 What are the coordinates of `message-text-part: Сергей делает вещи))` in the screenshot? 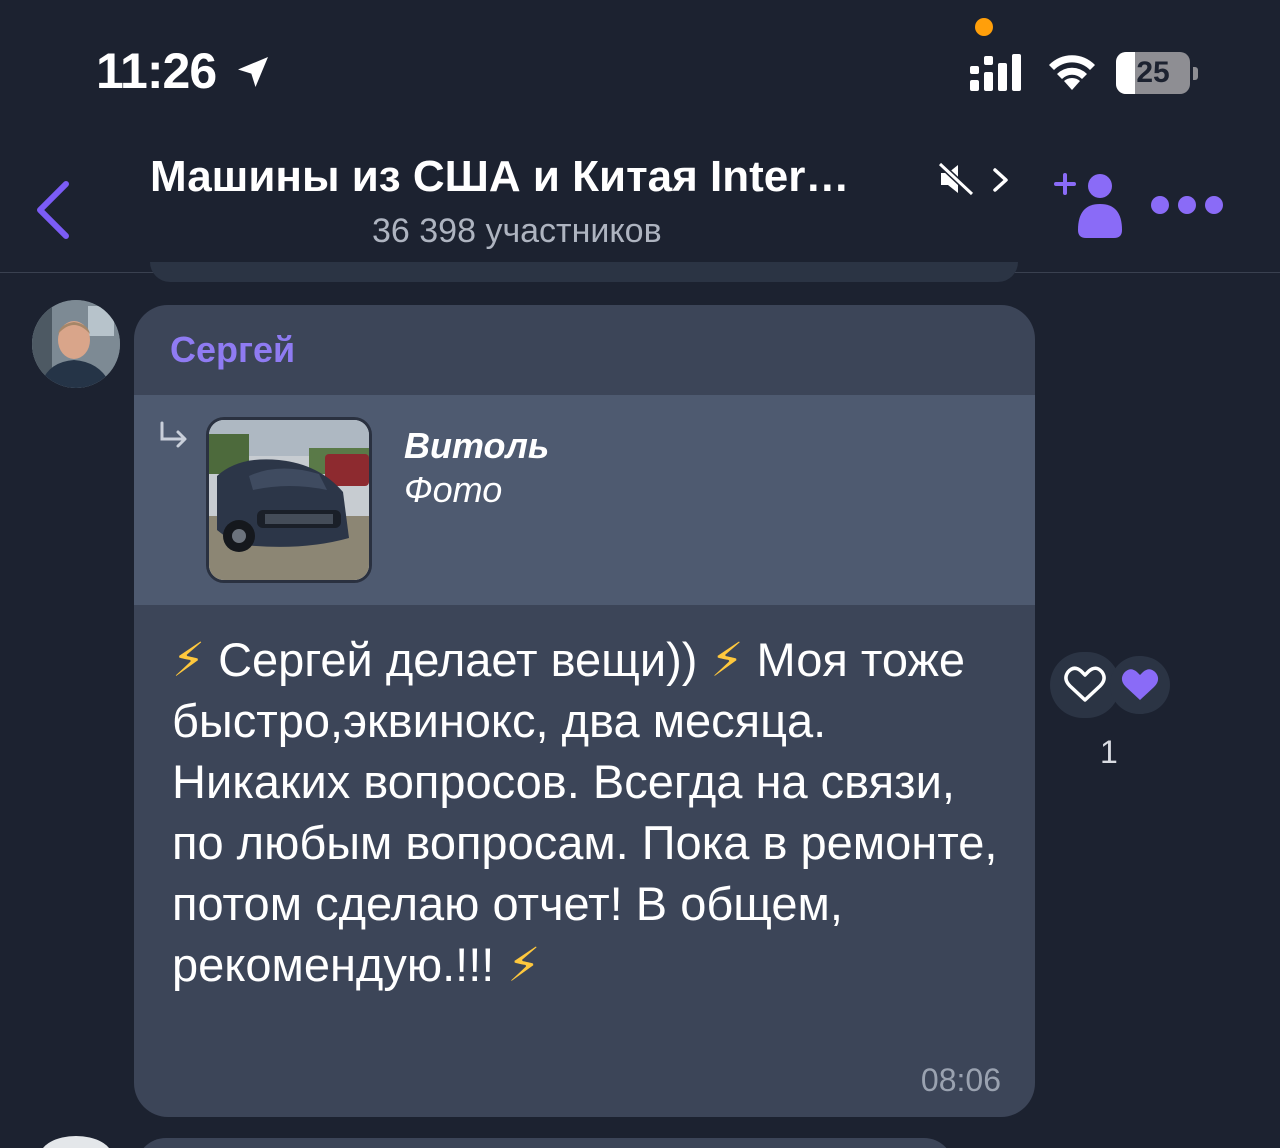 It's located at (458, 659).